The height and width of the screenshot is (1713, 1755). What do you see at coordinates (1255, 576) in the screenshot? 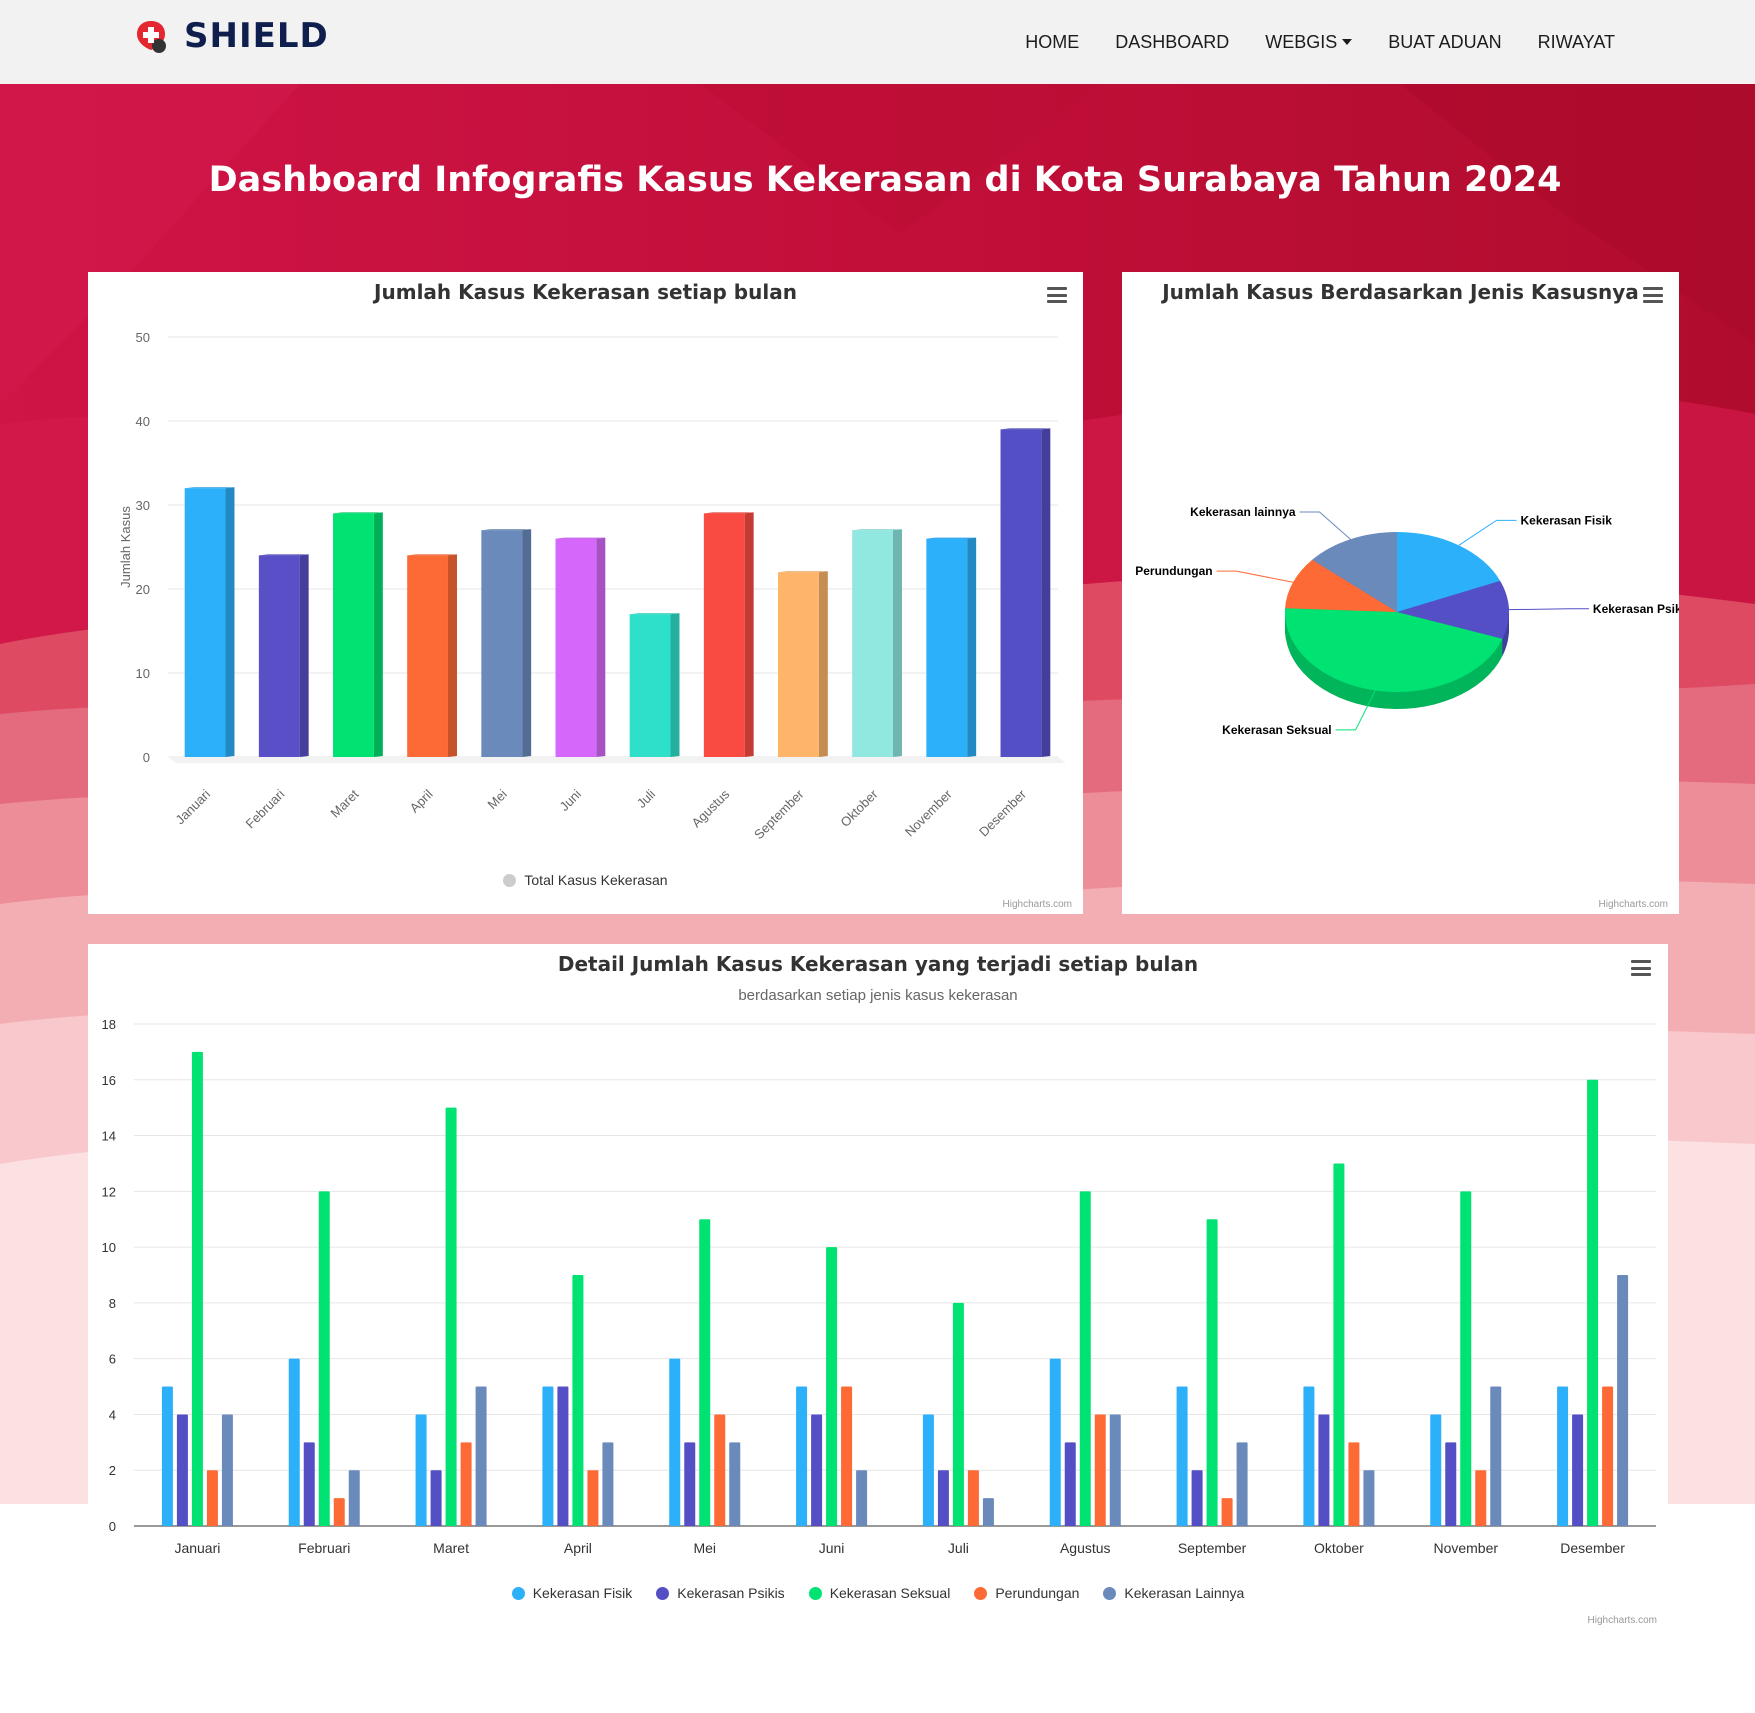
I see `pie-connector` at bounding box center [1255, 576].